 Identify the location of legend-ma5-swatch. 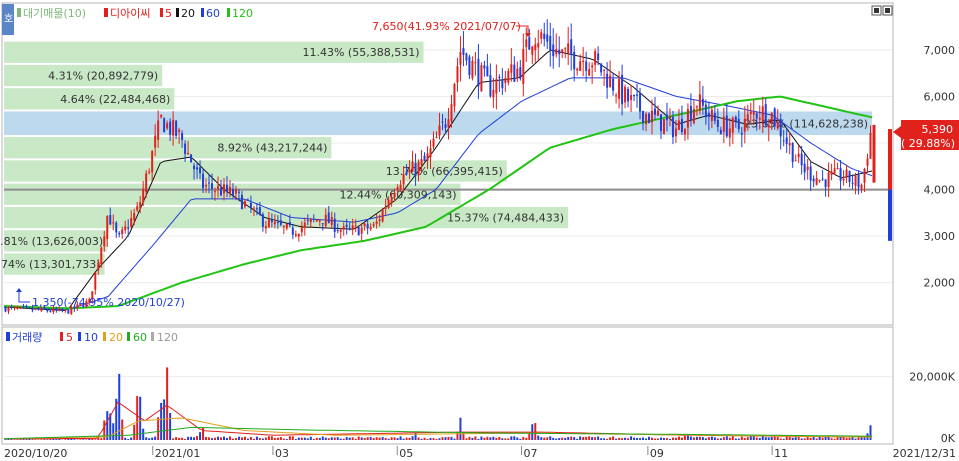
(161, 12).